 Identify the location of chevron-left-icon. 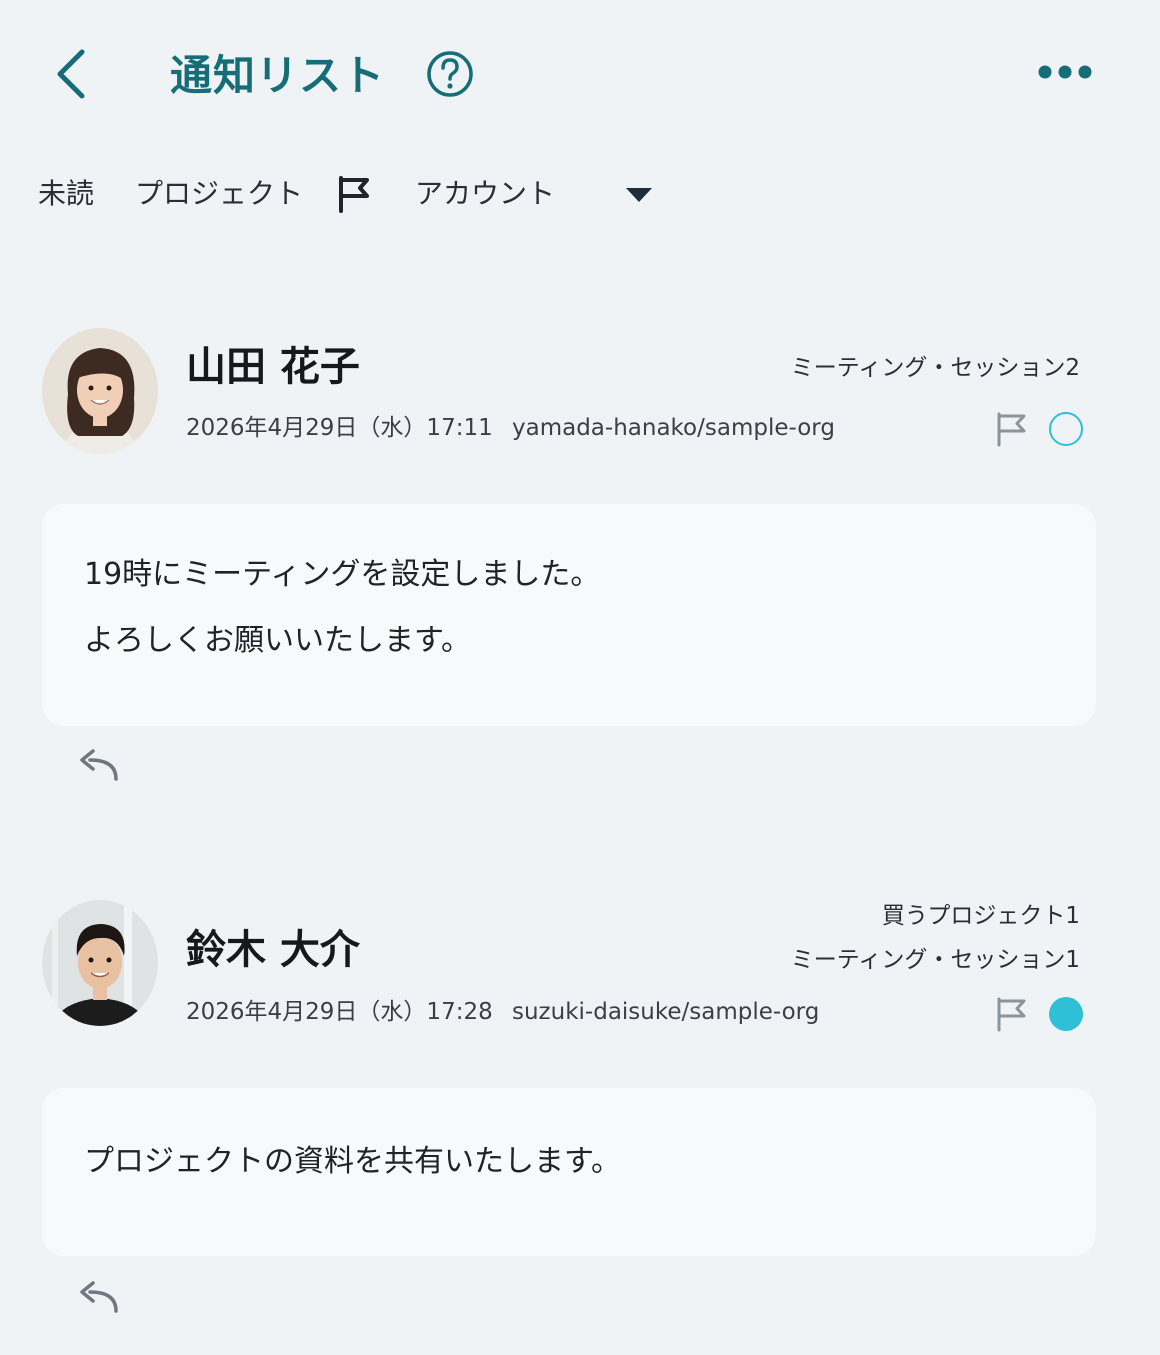
(71, 74).